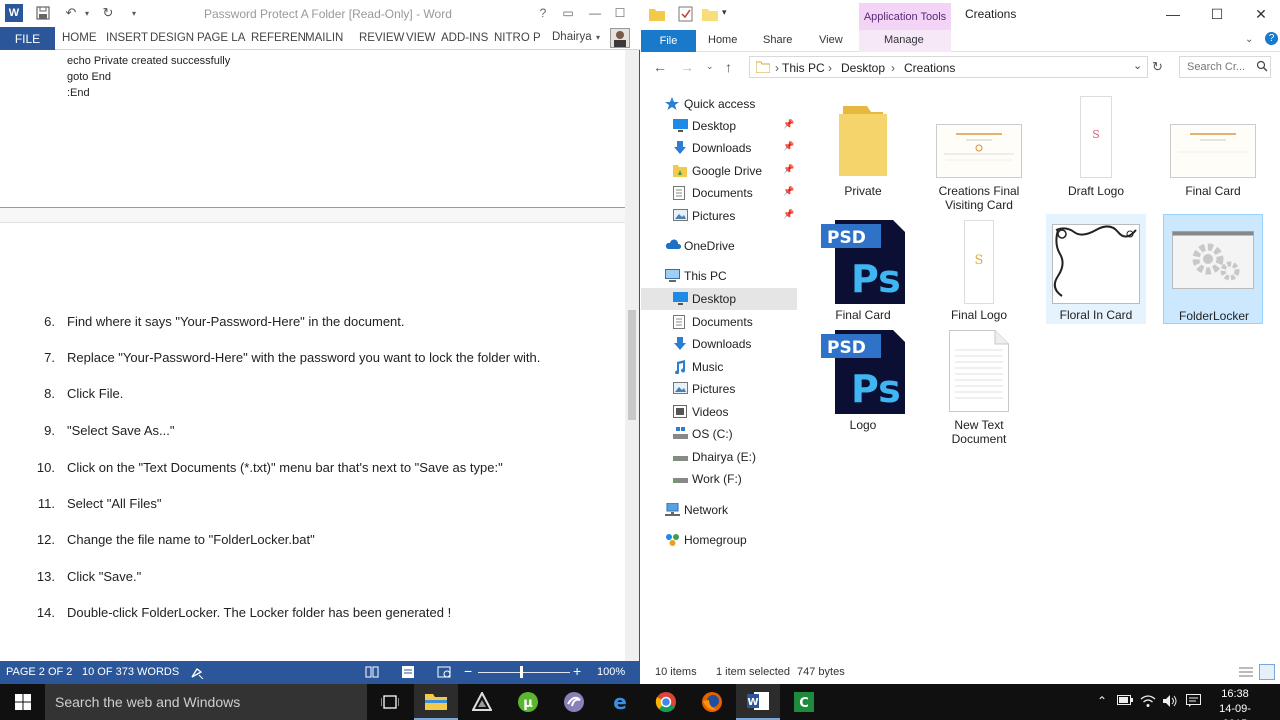 Image resolution: width=1280 pixels, height=720 pixels. I want to click on word-tab-insert: INSERT, so click(127, 38).